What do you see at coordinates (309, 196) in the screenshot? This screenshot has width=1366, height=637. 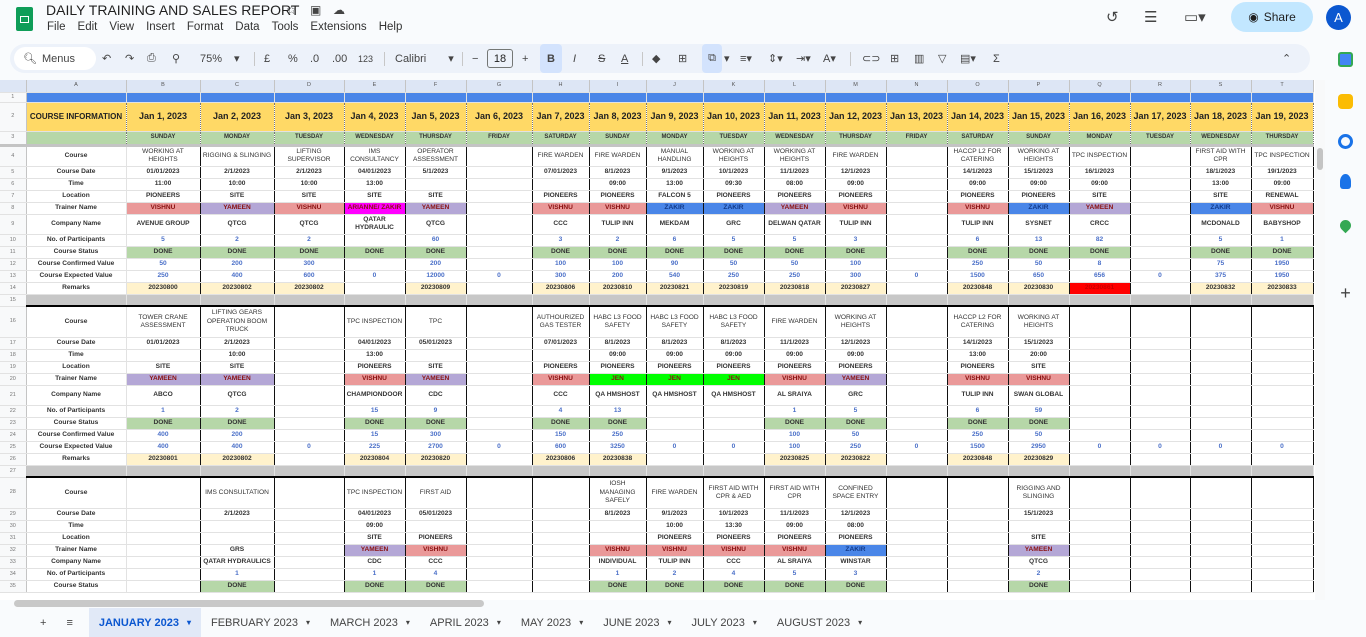 I see `location-cell: SITE` at bounding box center [309, 196].